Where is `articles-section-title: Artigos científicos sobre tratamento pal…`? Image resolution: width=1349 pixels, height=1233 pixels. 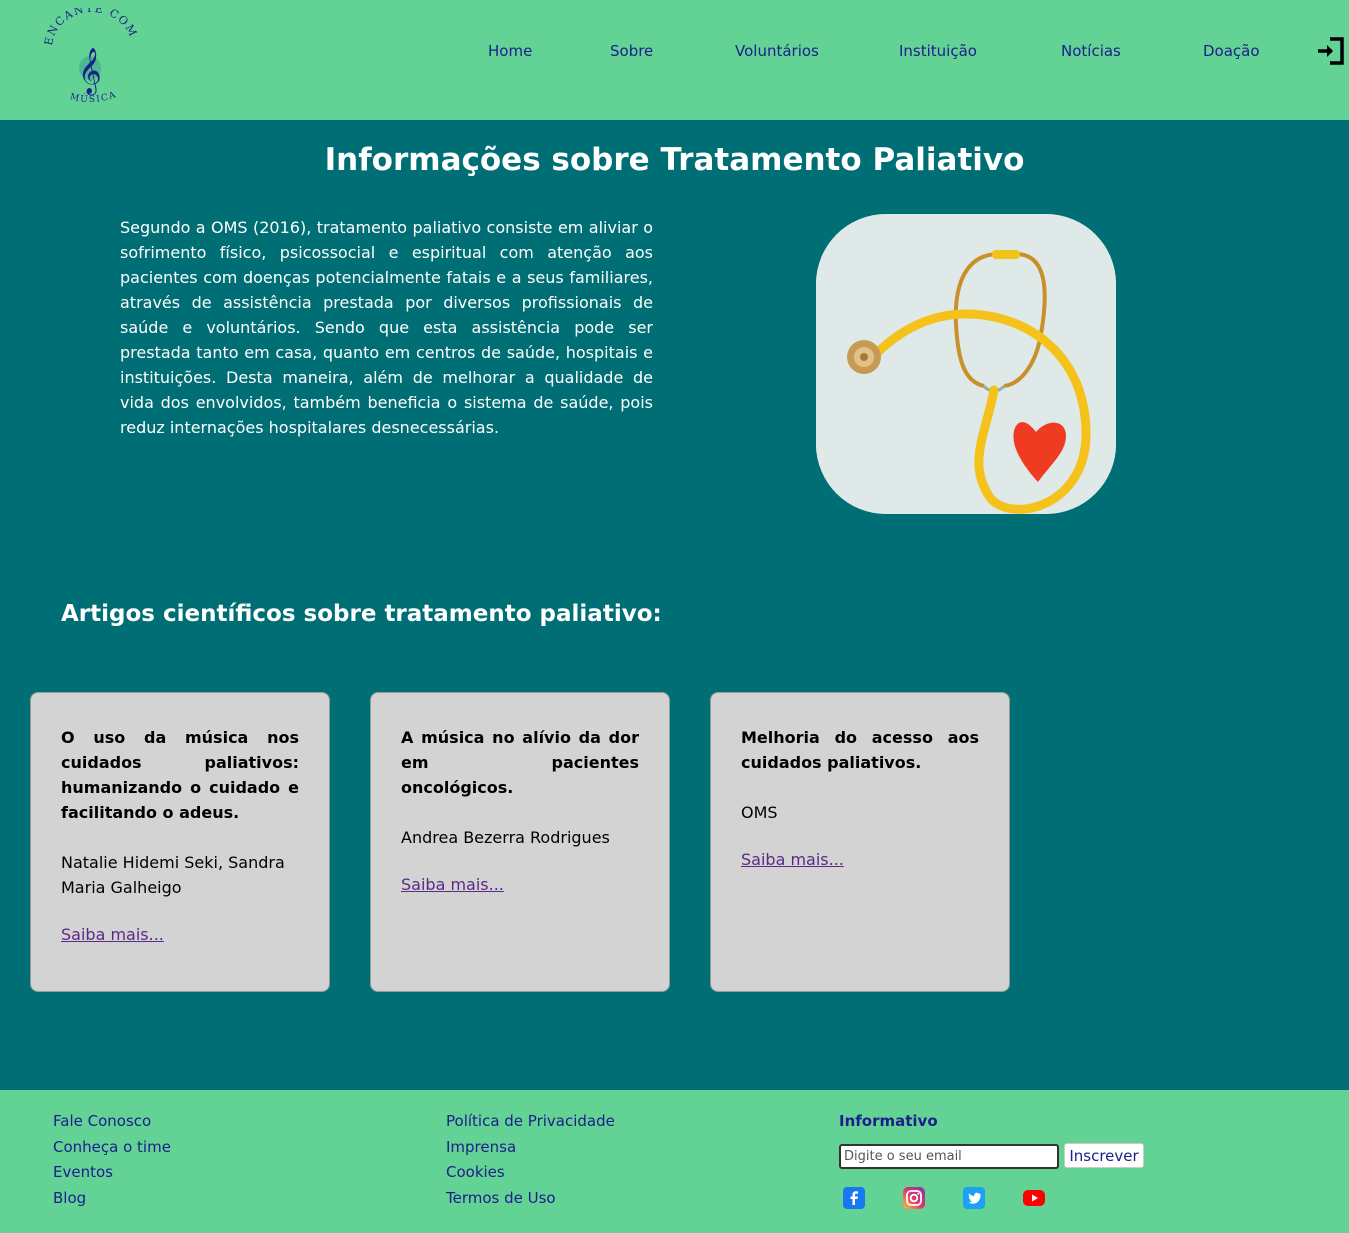 articles-section-title: Artigos científicos sobre tratamento pal… is located at coordinates (361, 614).